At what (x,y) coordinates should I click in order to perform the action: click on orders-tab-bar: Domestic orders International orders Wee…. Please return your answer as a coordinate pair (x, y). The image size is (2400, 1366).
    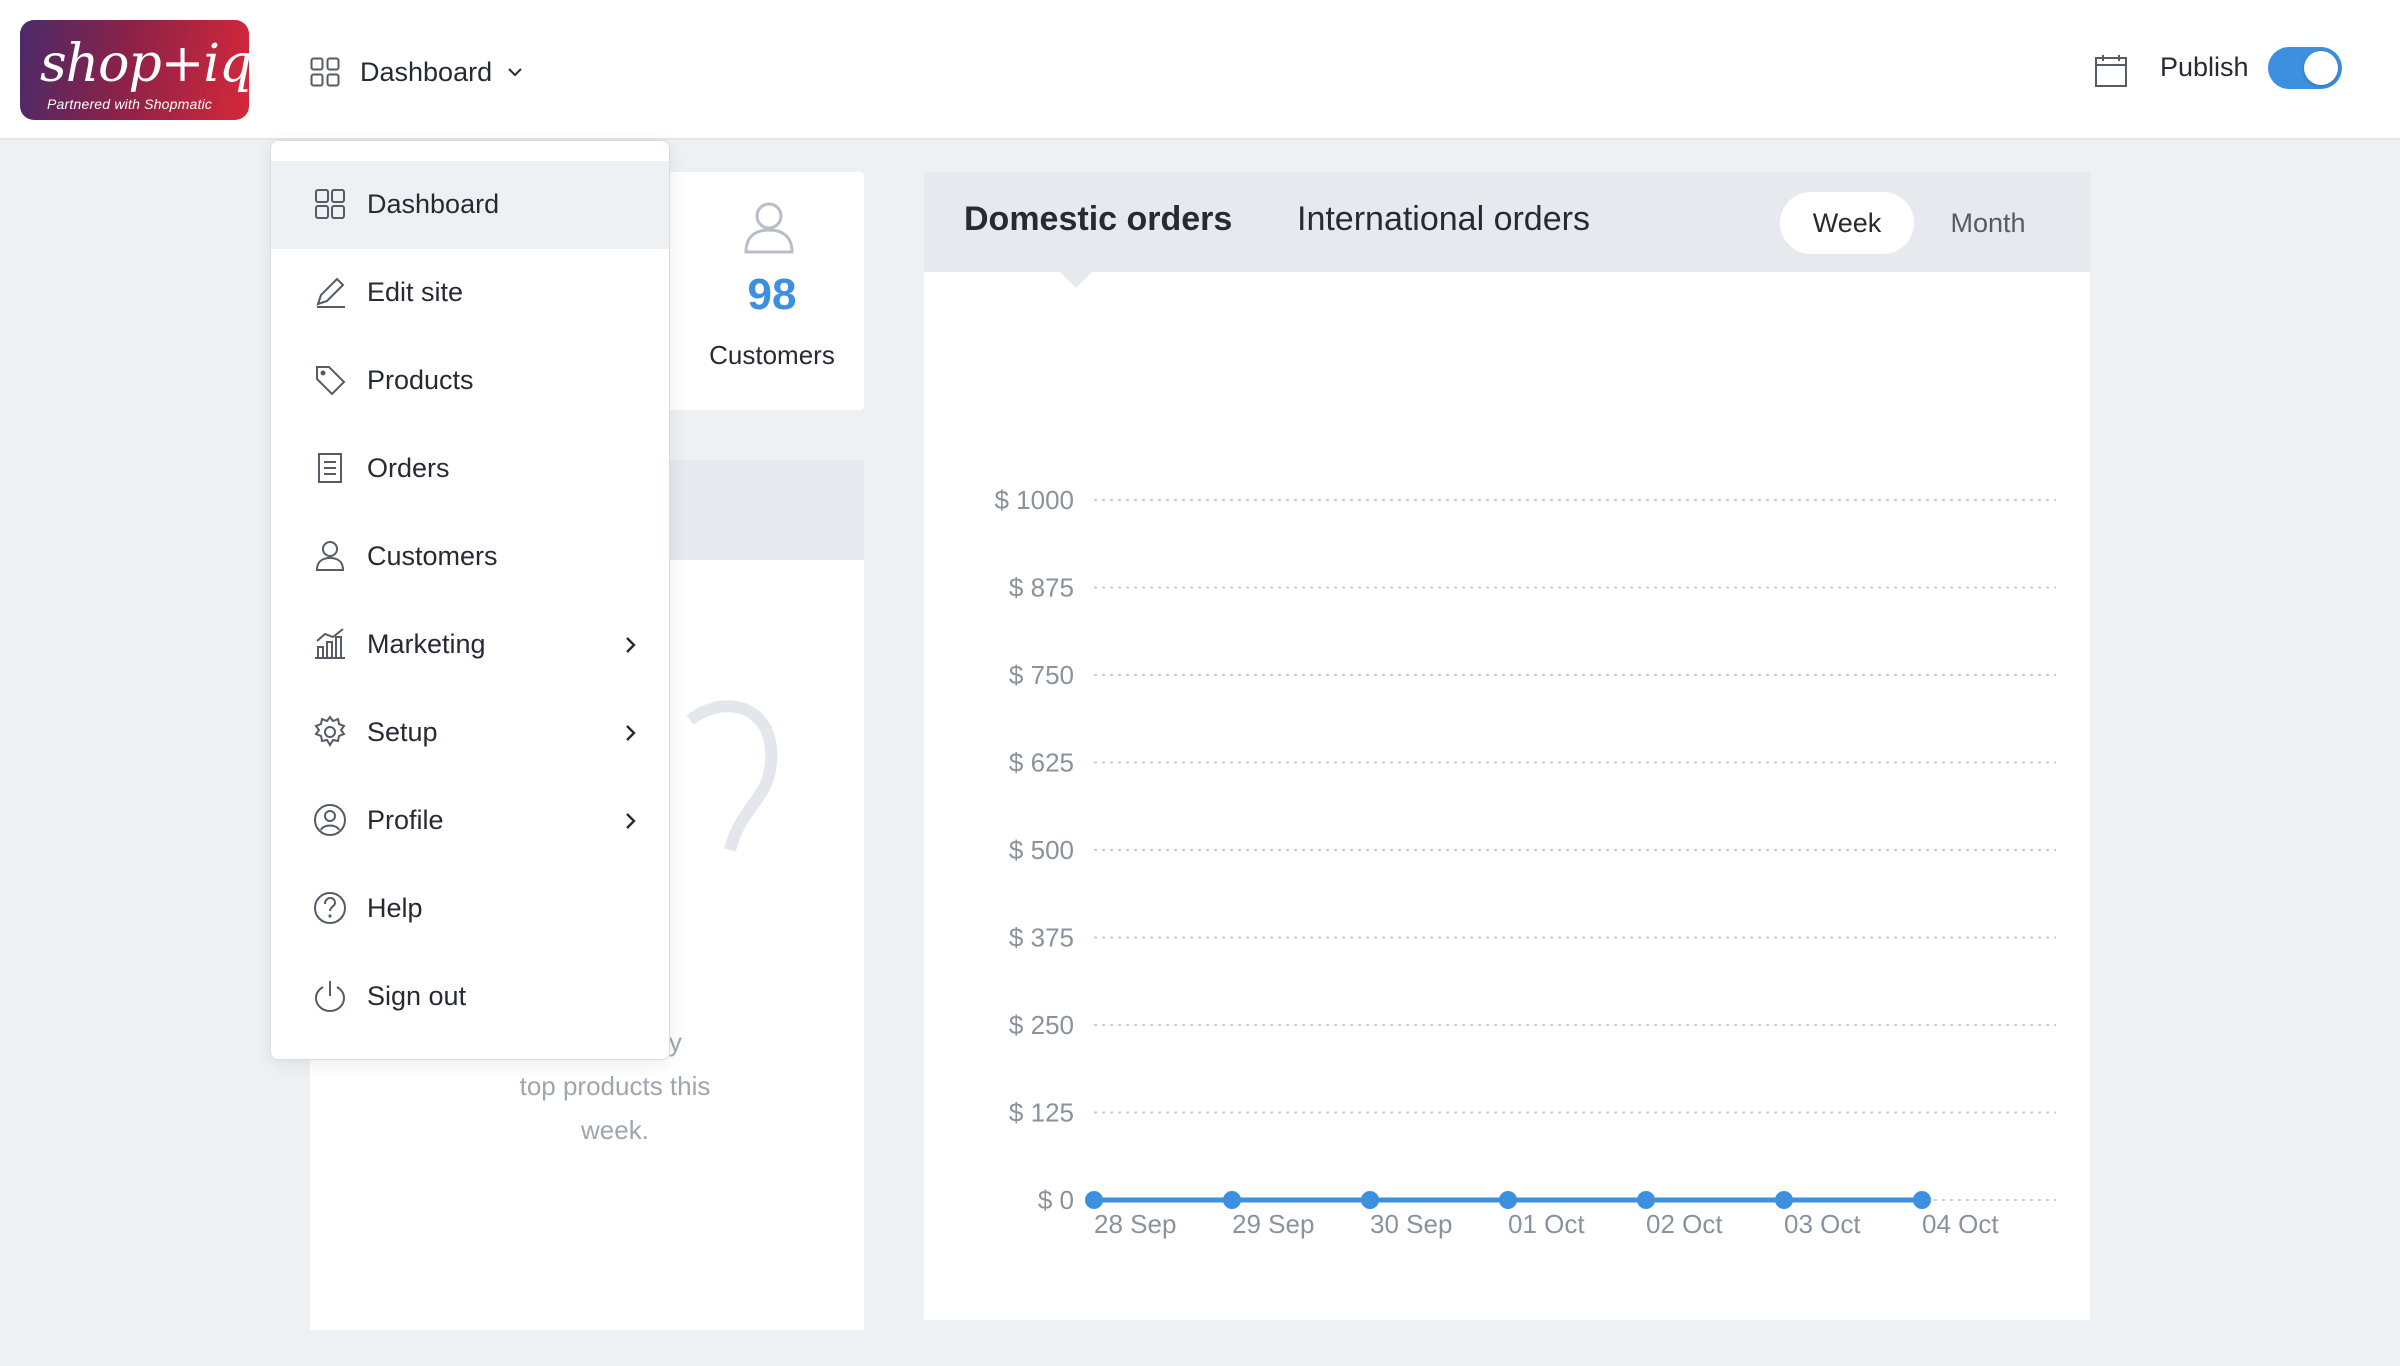
    Looking at the image, I should click on (1507, 222).